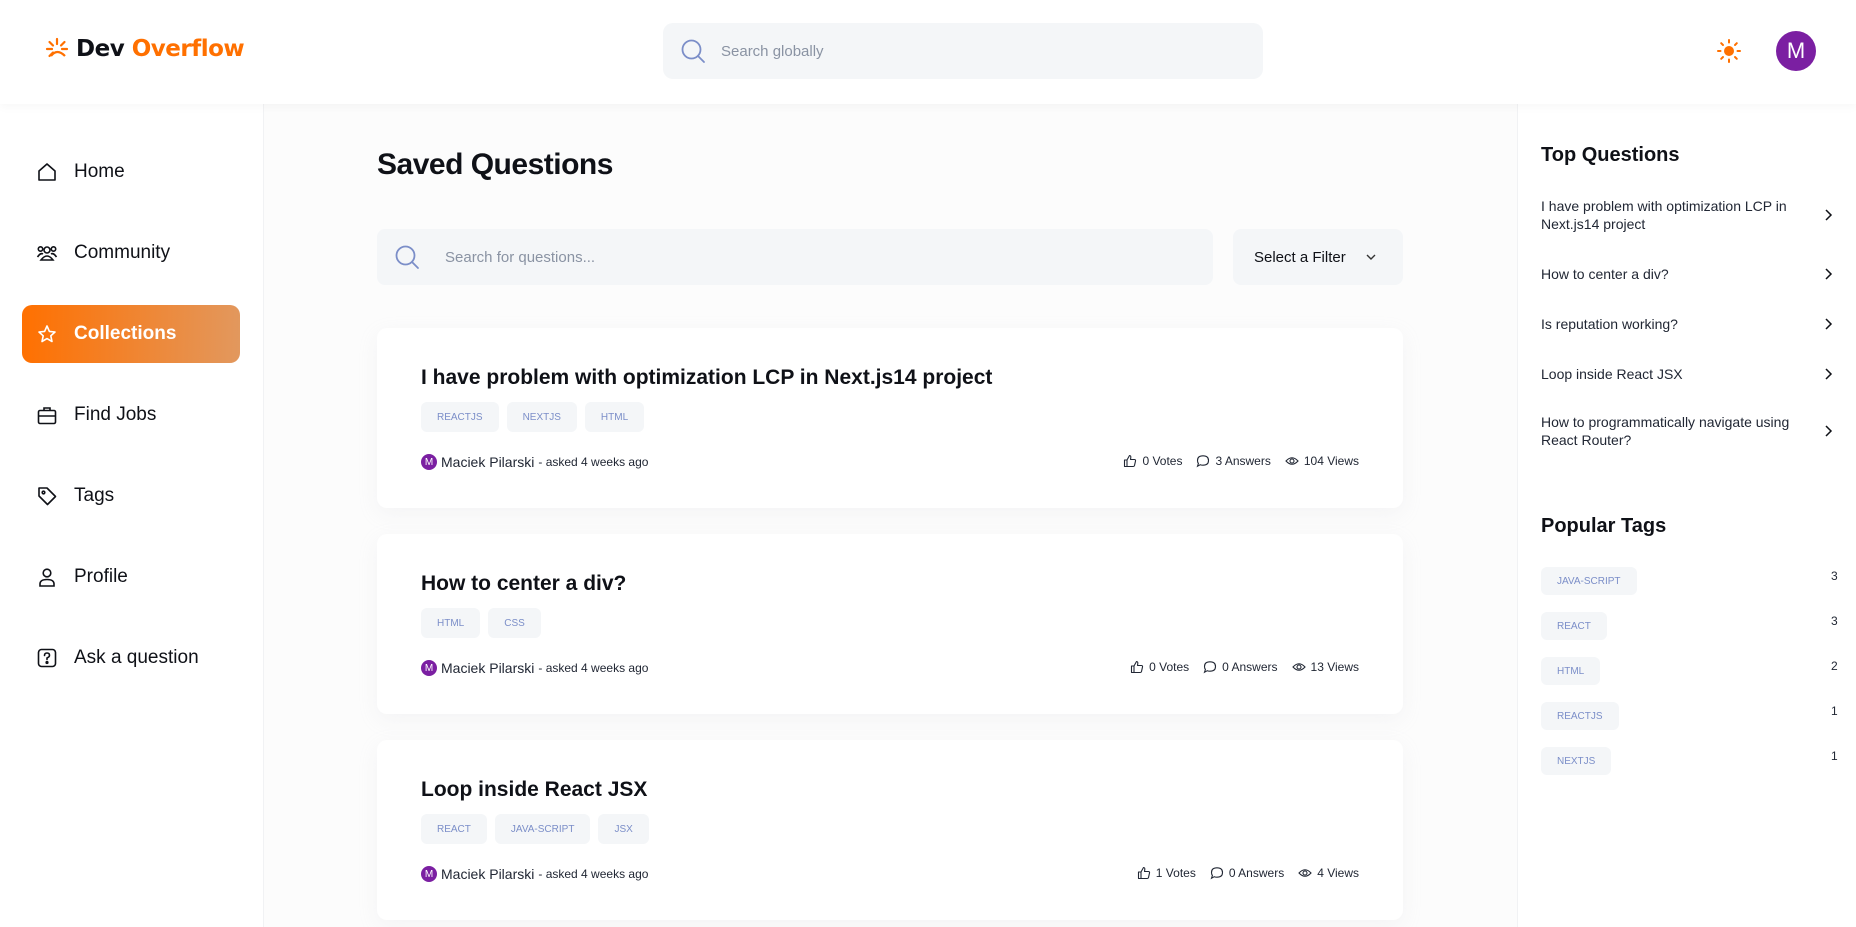 This screenshot has height=927, width=1856. Describe the element at coordinates (1322, 461) in the screenshot. I see `views-metric: 104 Views` at that location.